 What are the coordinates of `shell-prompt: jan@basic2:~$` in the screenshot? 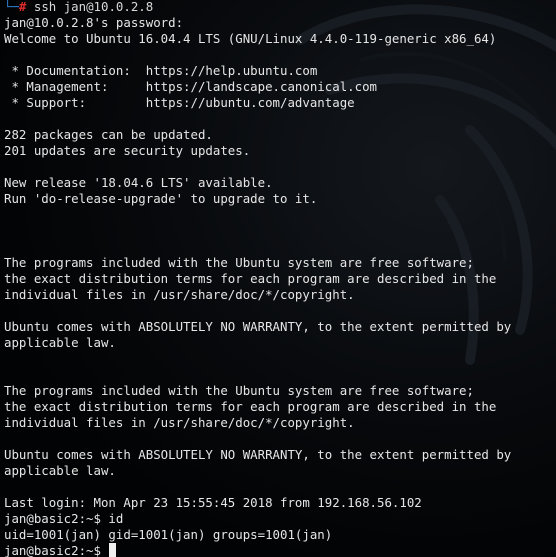 It's located at (56, 550).